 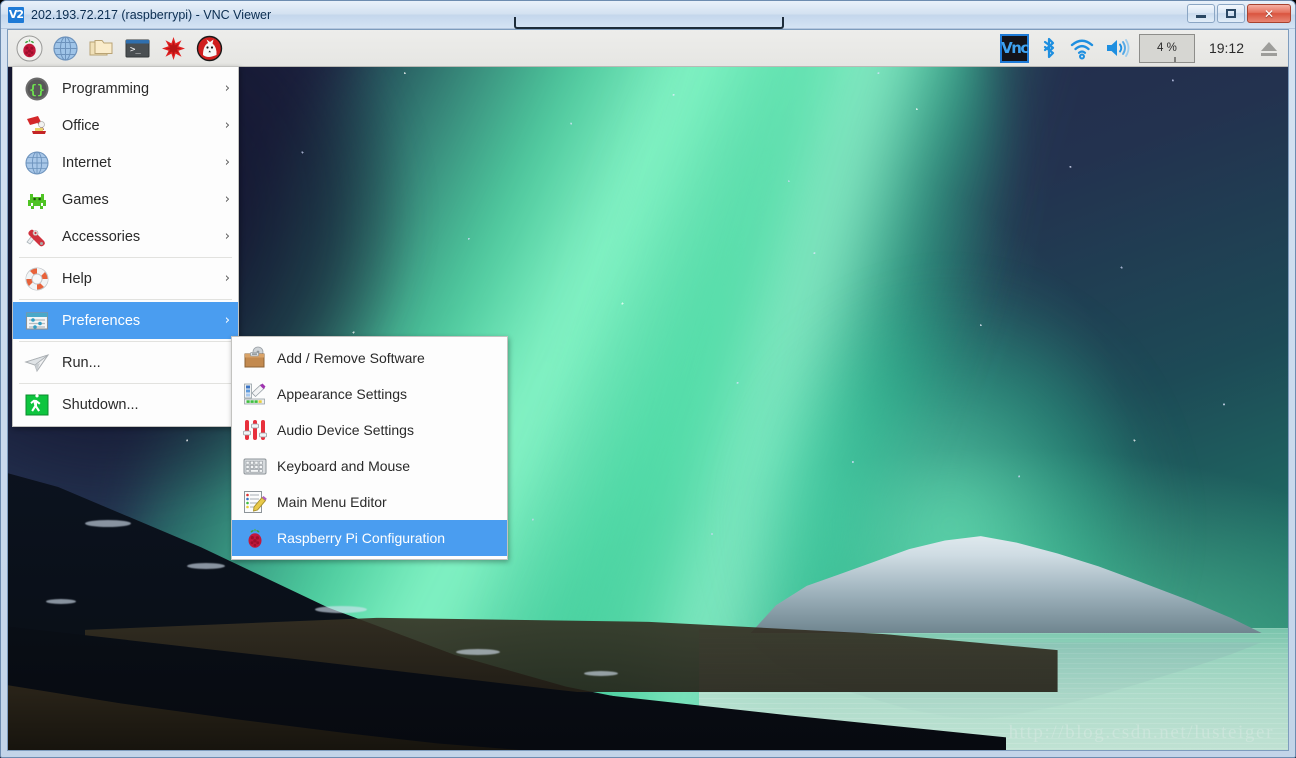 I want to click on menu-item-help: Help ›, so click(x=125, y=278).